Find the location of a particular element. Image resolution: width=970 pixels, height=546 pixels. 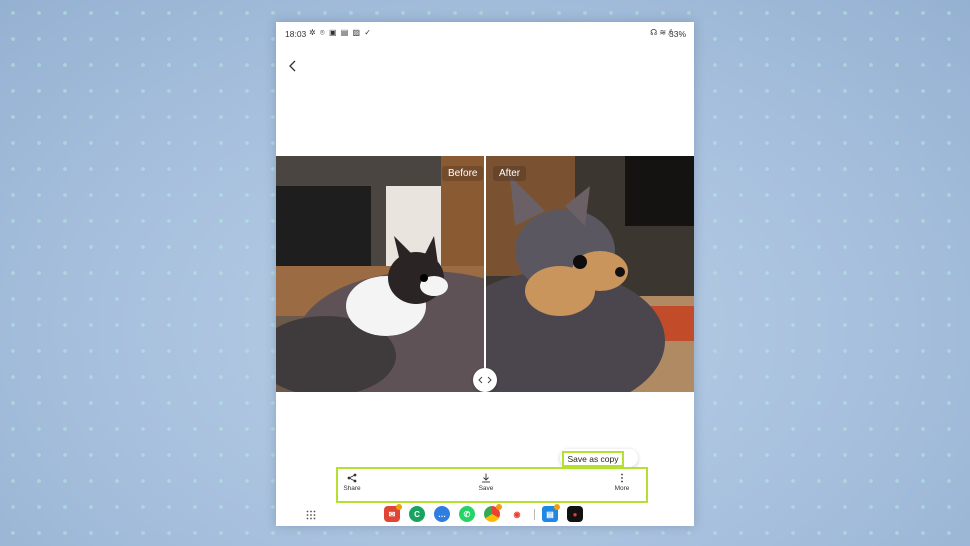

chevron-left-icon is located at coordinates (292, 66).